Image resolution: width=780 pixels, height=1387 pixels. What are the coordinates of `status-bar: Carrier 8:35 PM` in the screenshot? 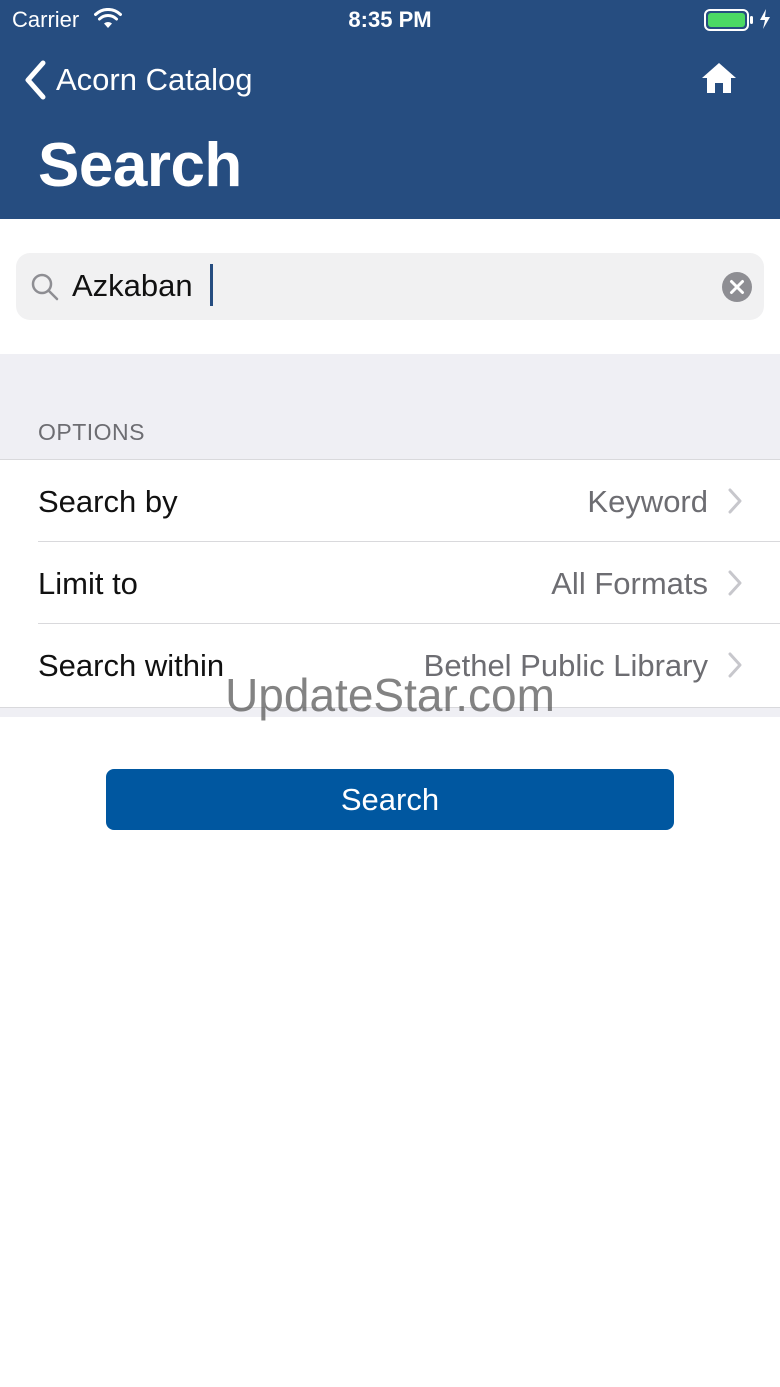 It's located at (390, 20).